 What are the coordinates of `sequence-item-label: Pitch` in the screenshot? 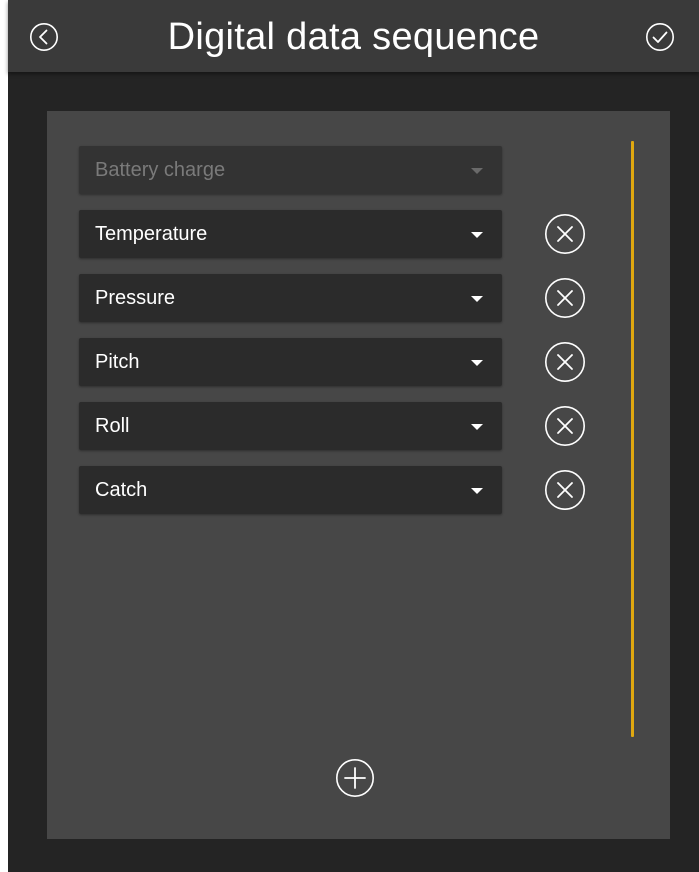 It's located at (117, 362).